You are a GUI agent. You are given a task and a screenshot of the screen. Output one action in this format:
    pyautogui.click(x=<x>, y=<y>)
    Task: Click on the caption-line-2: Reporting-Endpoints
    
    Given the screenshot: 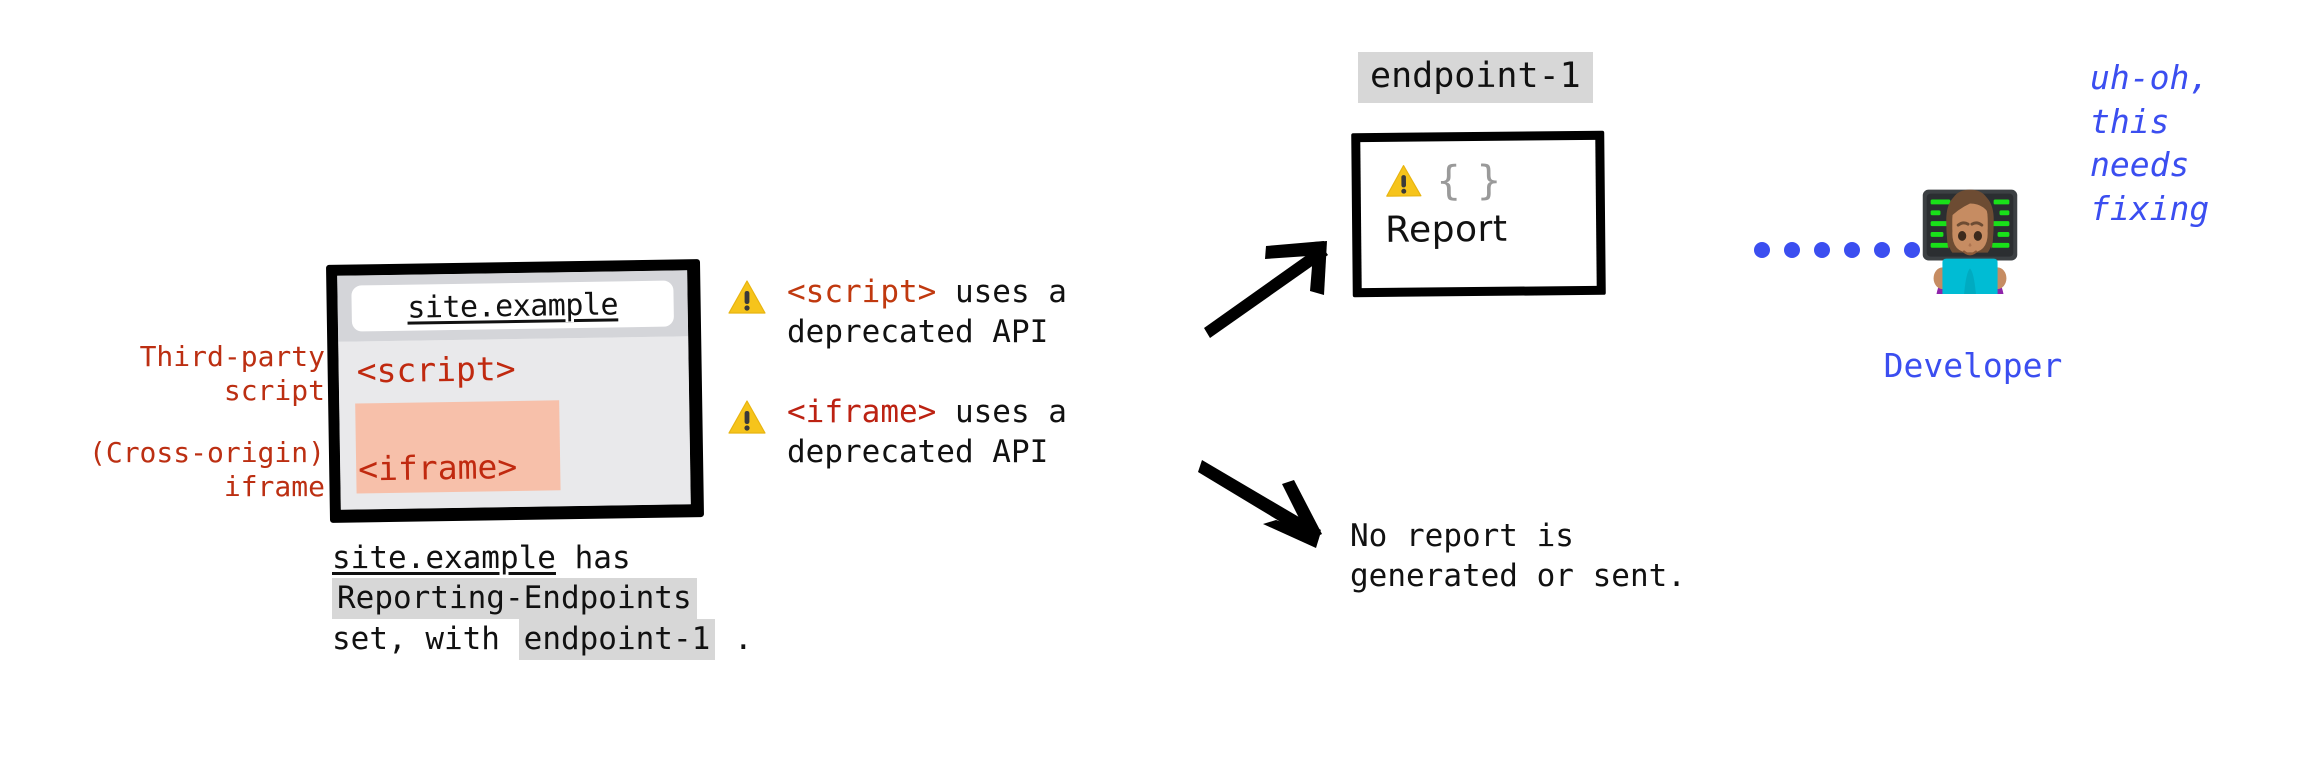 What is the action you would take?
    pyautogui.click(x=612, y=599)
    